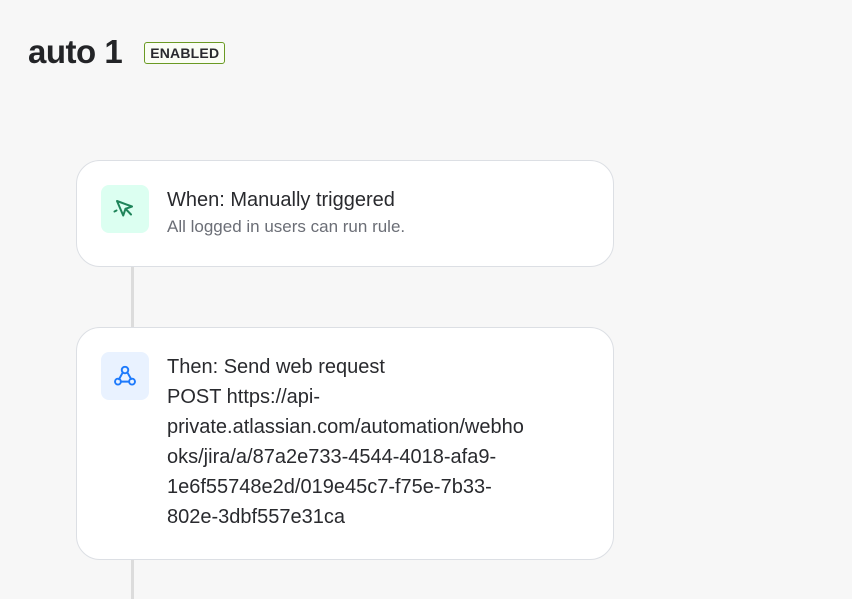 The image size is (852, 599). I want to click on action-url-line-5: 802e-3dbf557e31ca, so click(256, 517).